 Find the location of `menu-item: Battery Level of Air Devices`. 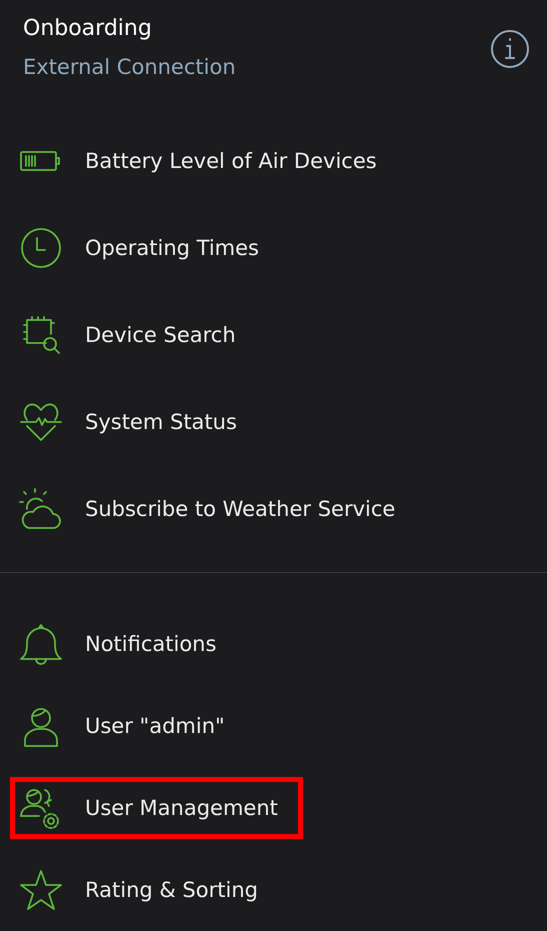

menu-item: Battery Level of Air Devices is located at coordinates (206, 160).